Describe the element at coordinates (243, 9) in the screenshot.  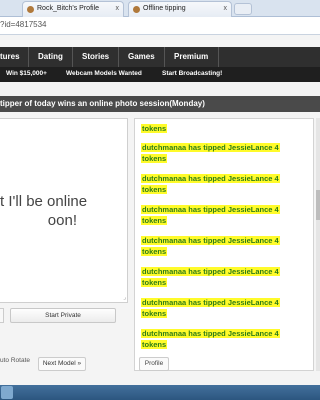
I see `new-tab-button` at that location.